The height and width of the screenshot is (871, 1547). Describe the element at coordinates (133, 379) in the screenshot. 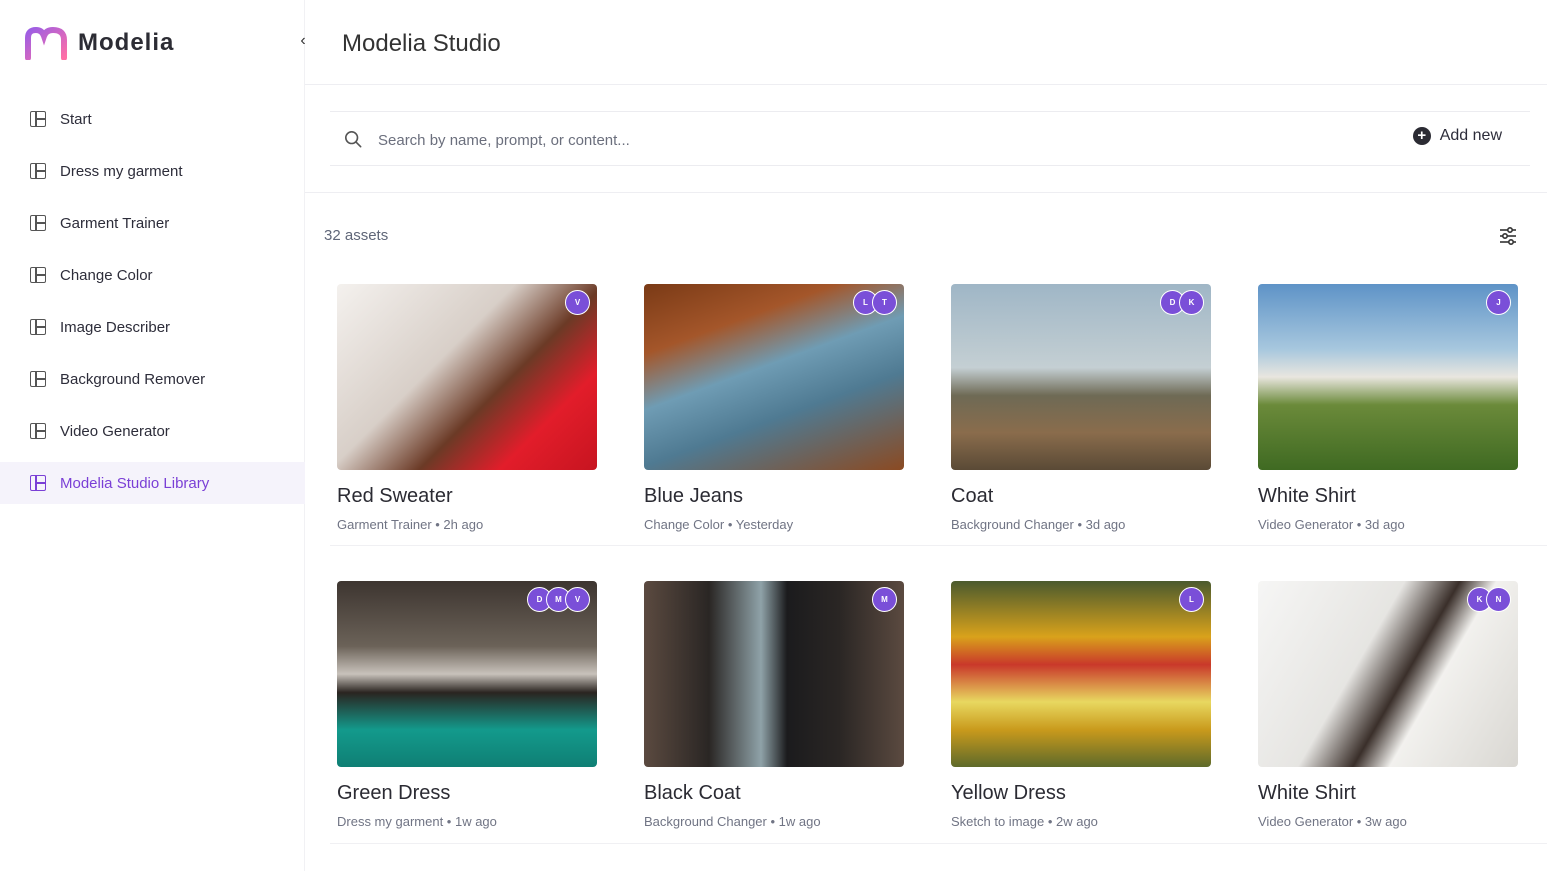

I see `sidebar-item-label: Background Remover` at that location.